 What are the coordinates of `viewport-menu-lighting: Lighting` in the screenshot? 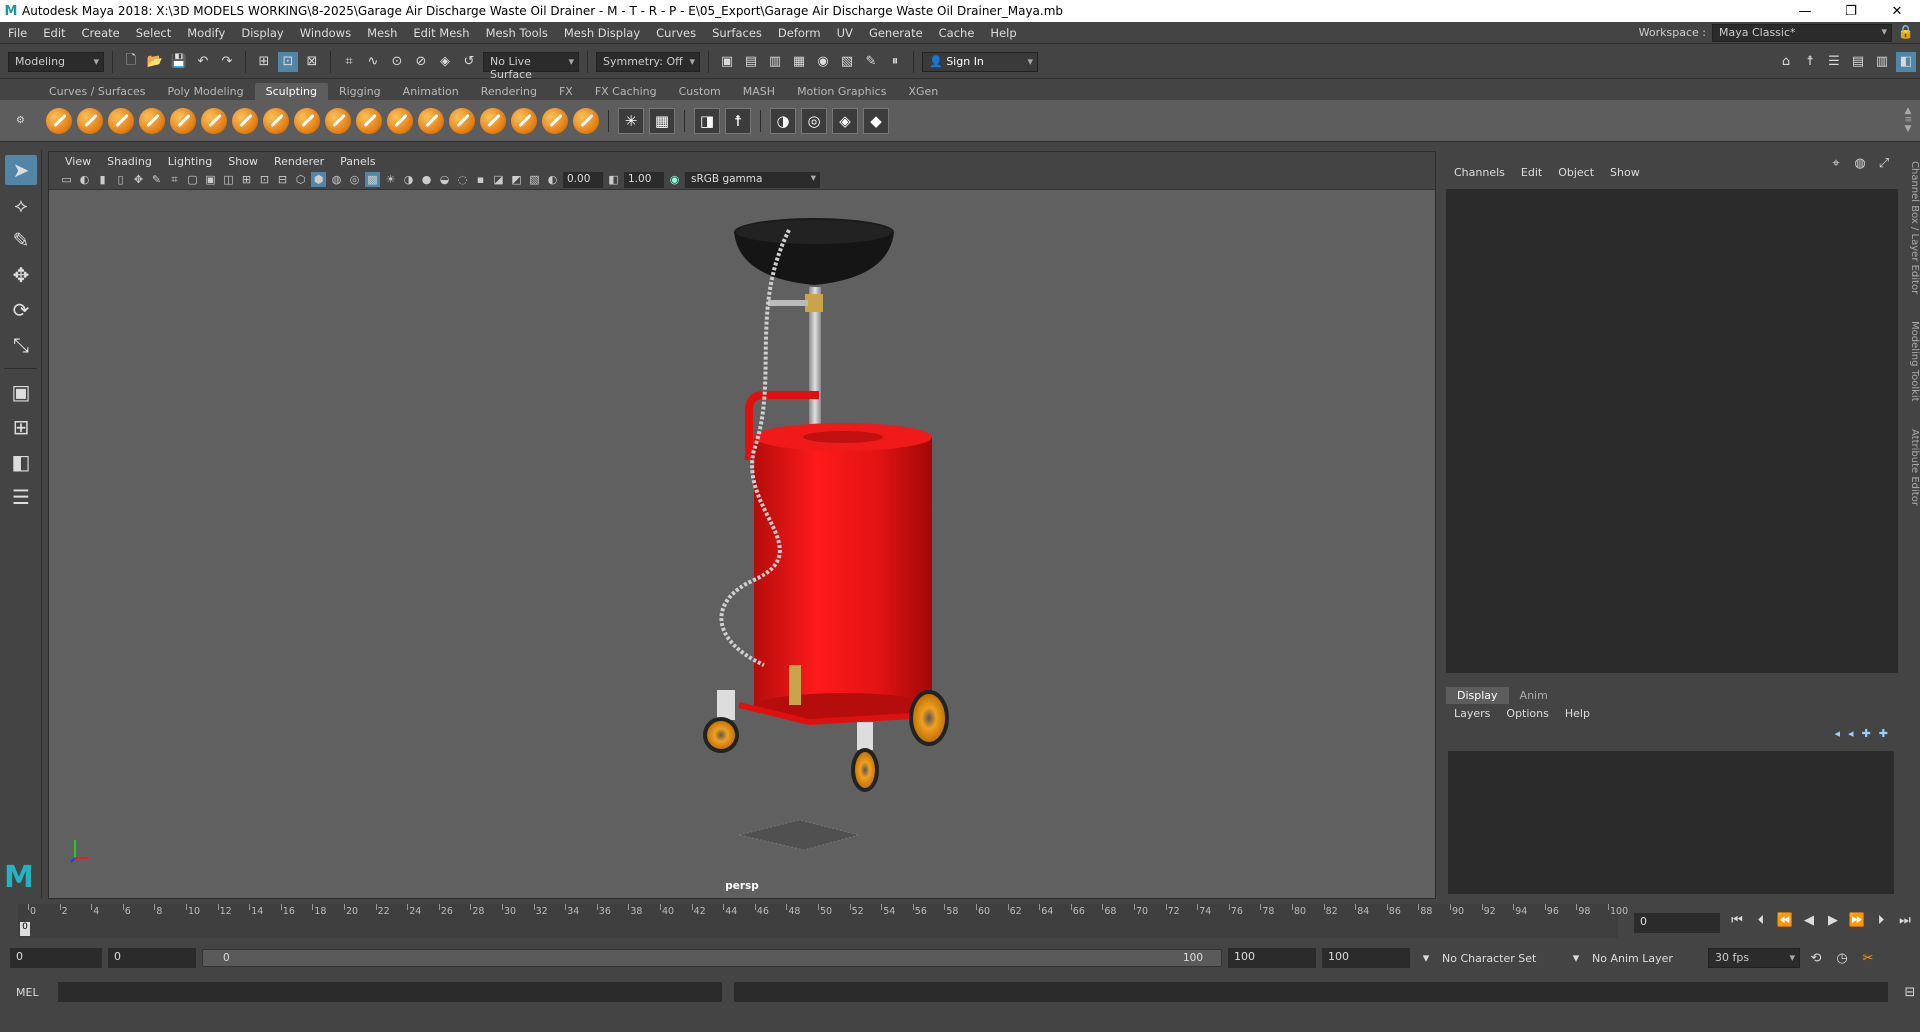 It's located at (190, 161).